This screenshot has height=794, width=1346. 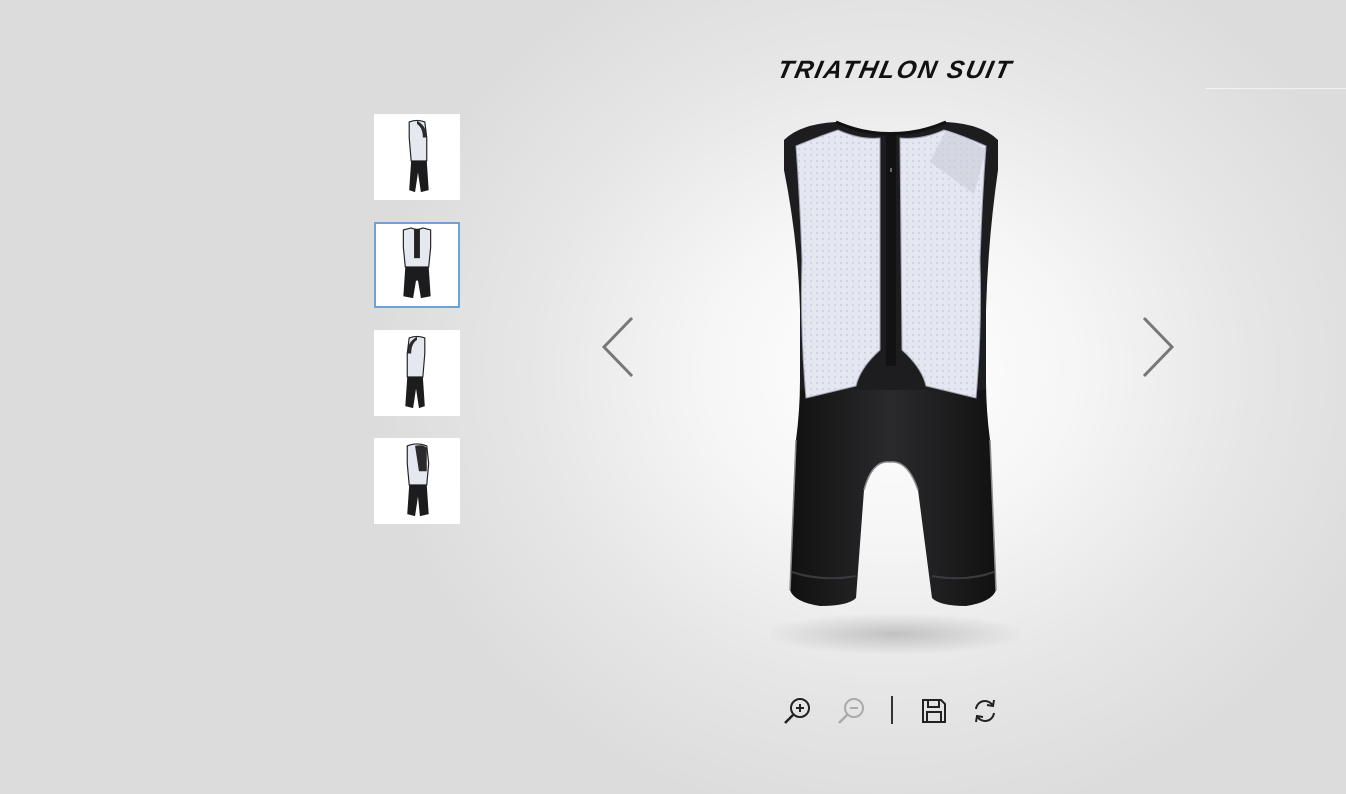 I want to click on suit-front-thumbnail-image, so click(x=417, y=263).